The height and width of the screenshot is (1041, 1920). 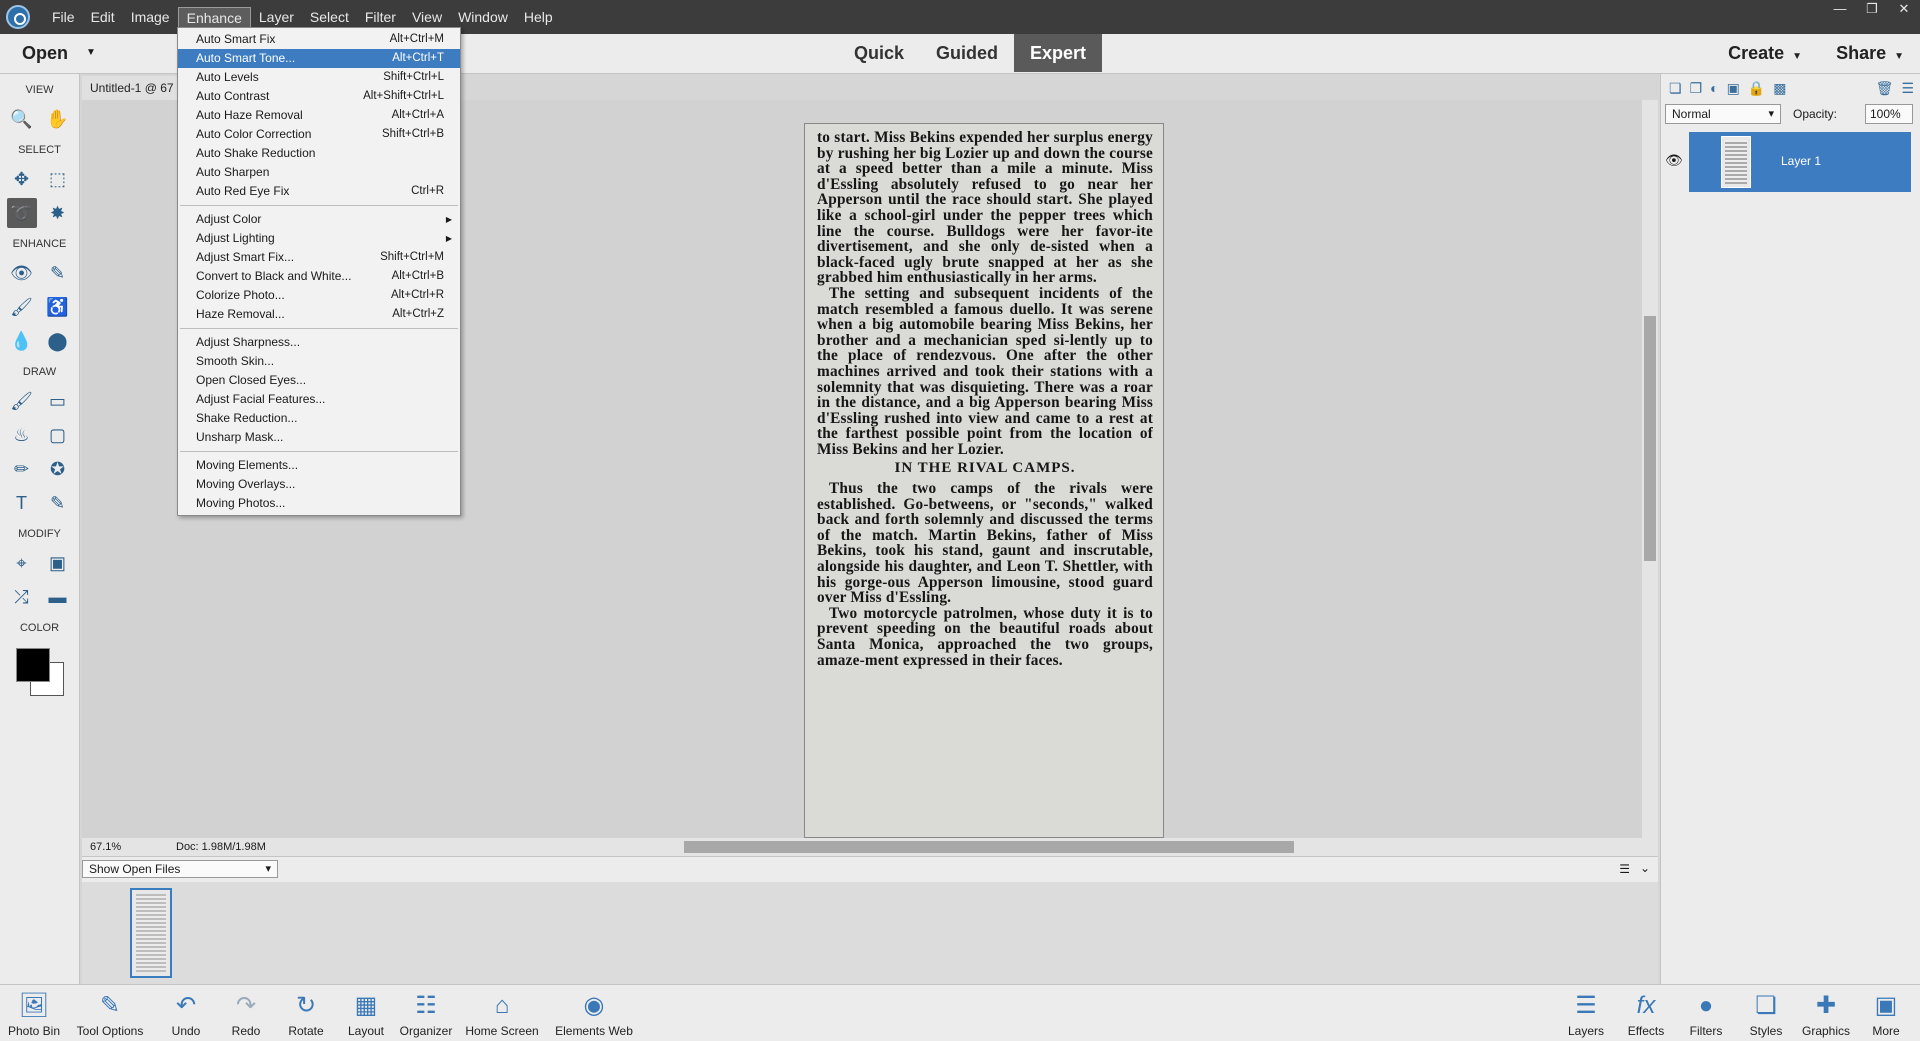 I want to click on panel-menu-icon: ☰, so click(x=1907, y=90).